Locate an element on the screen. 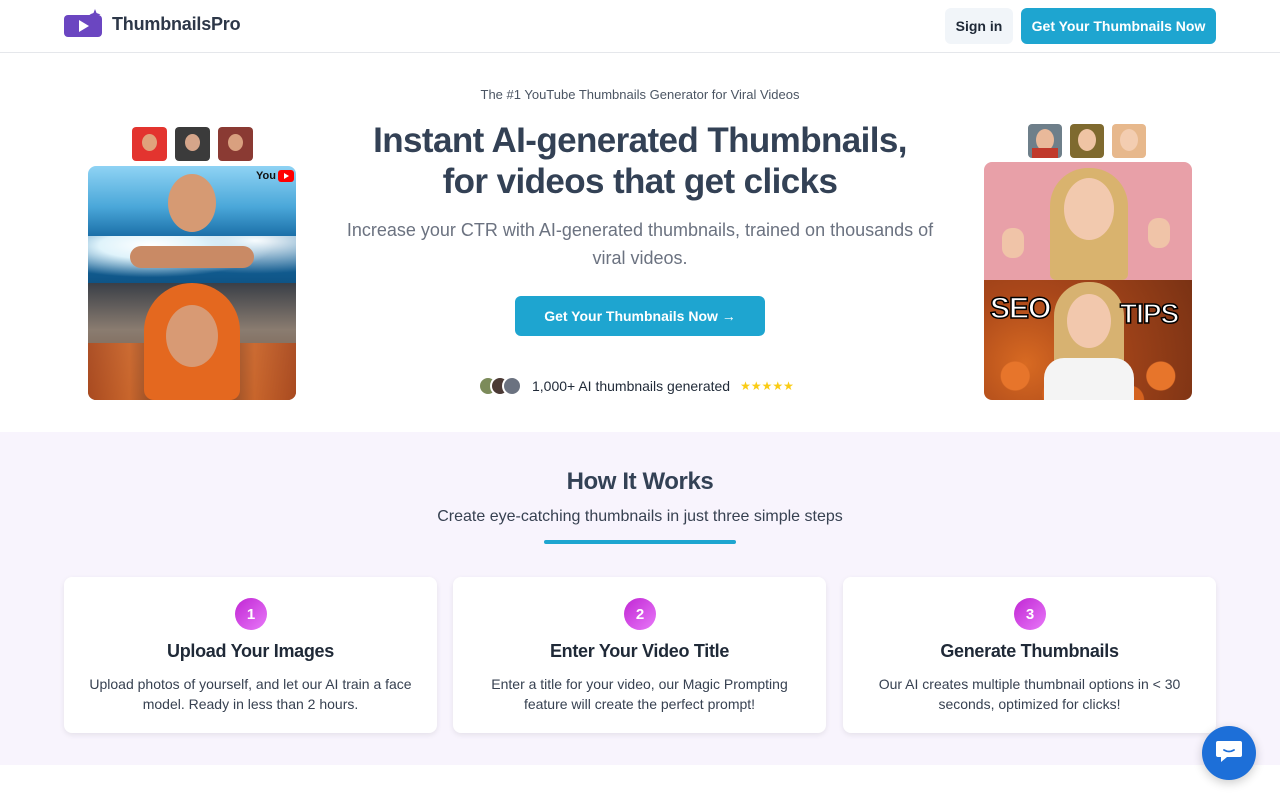 The image size is (1280, 800). play-icon is located at coordinates (84, 24).